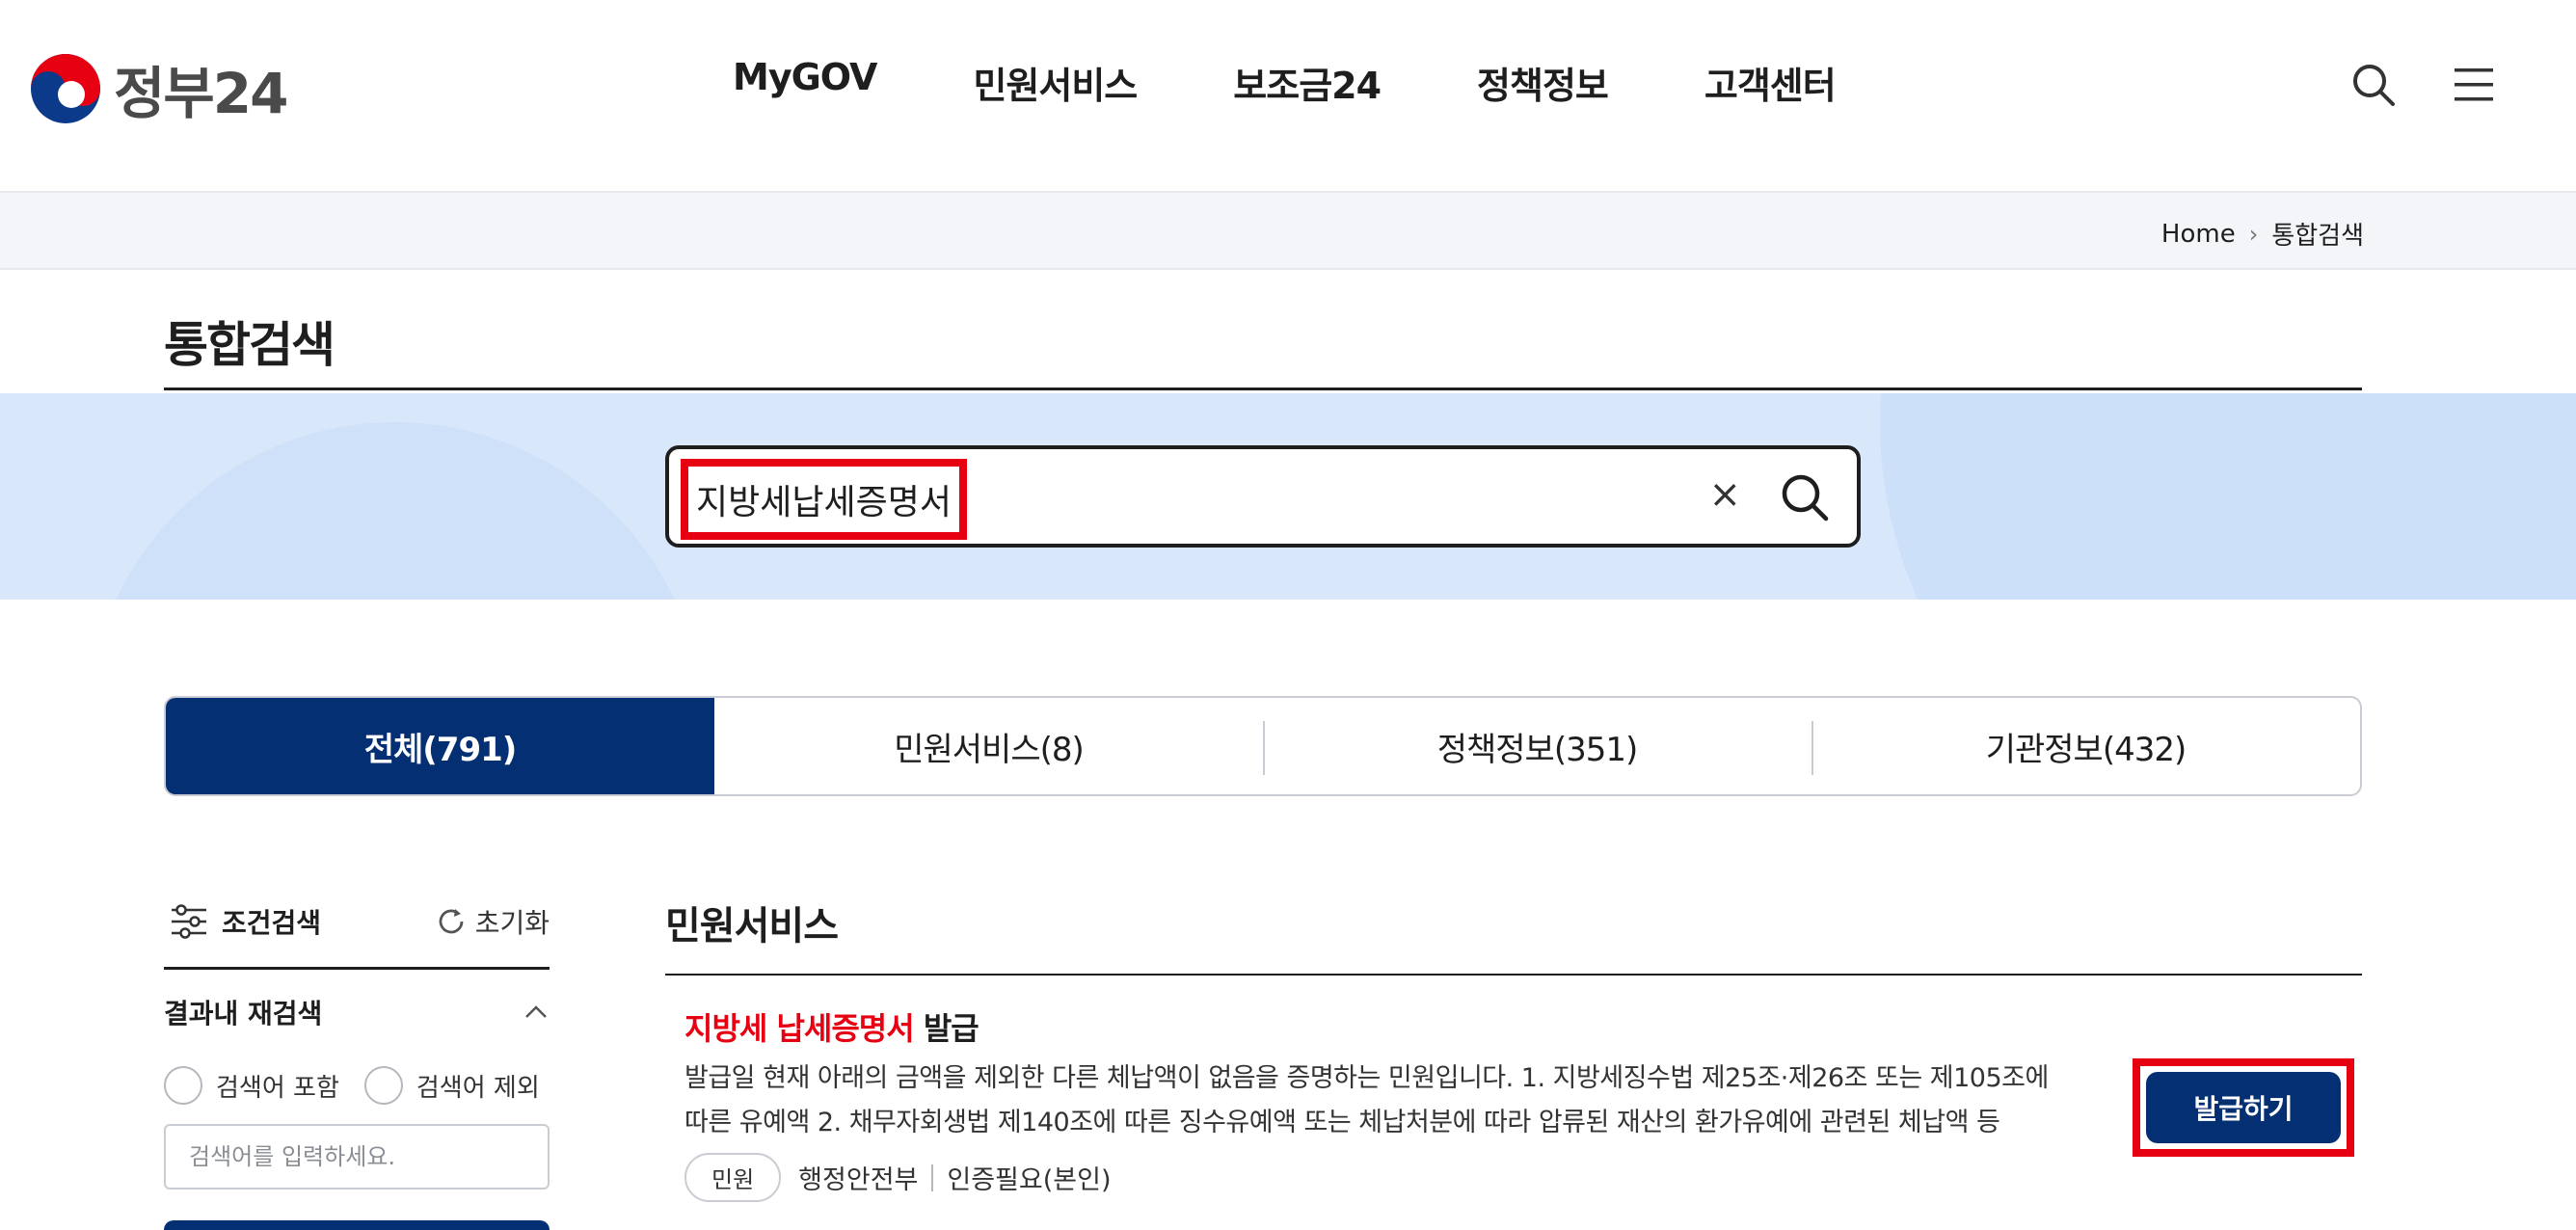 The width and height of the screenshot is (2576, 1230). I want to click on refine-search-title: 결과내 재검색, so click(244, 1013).